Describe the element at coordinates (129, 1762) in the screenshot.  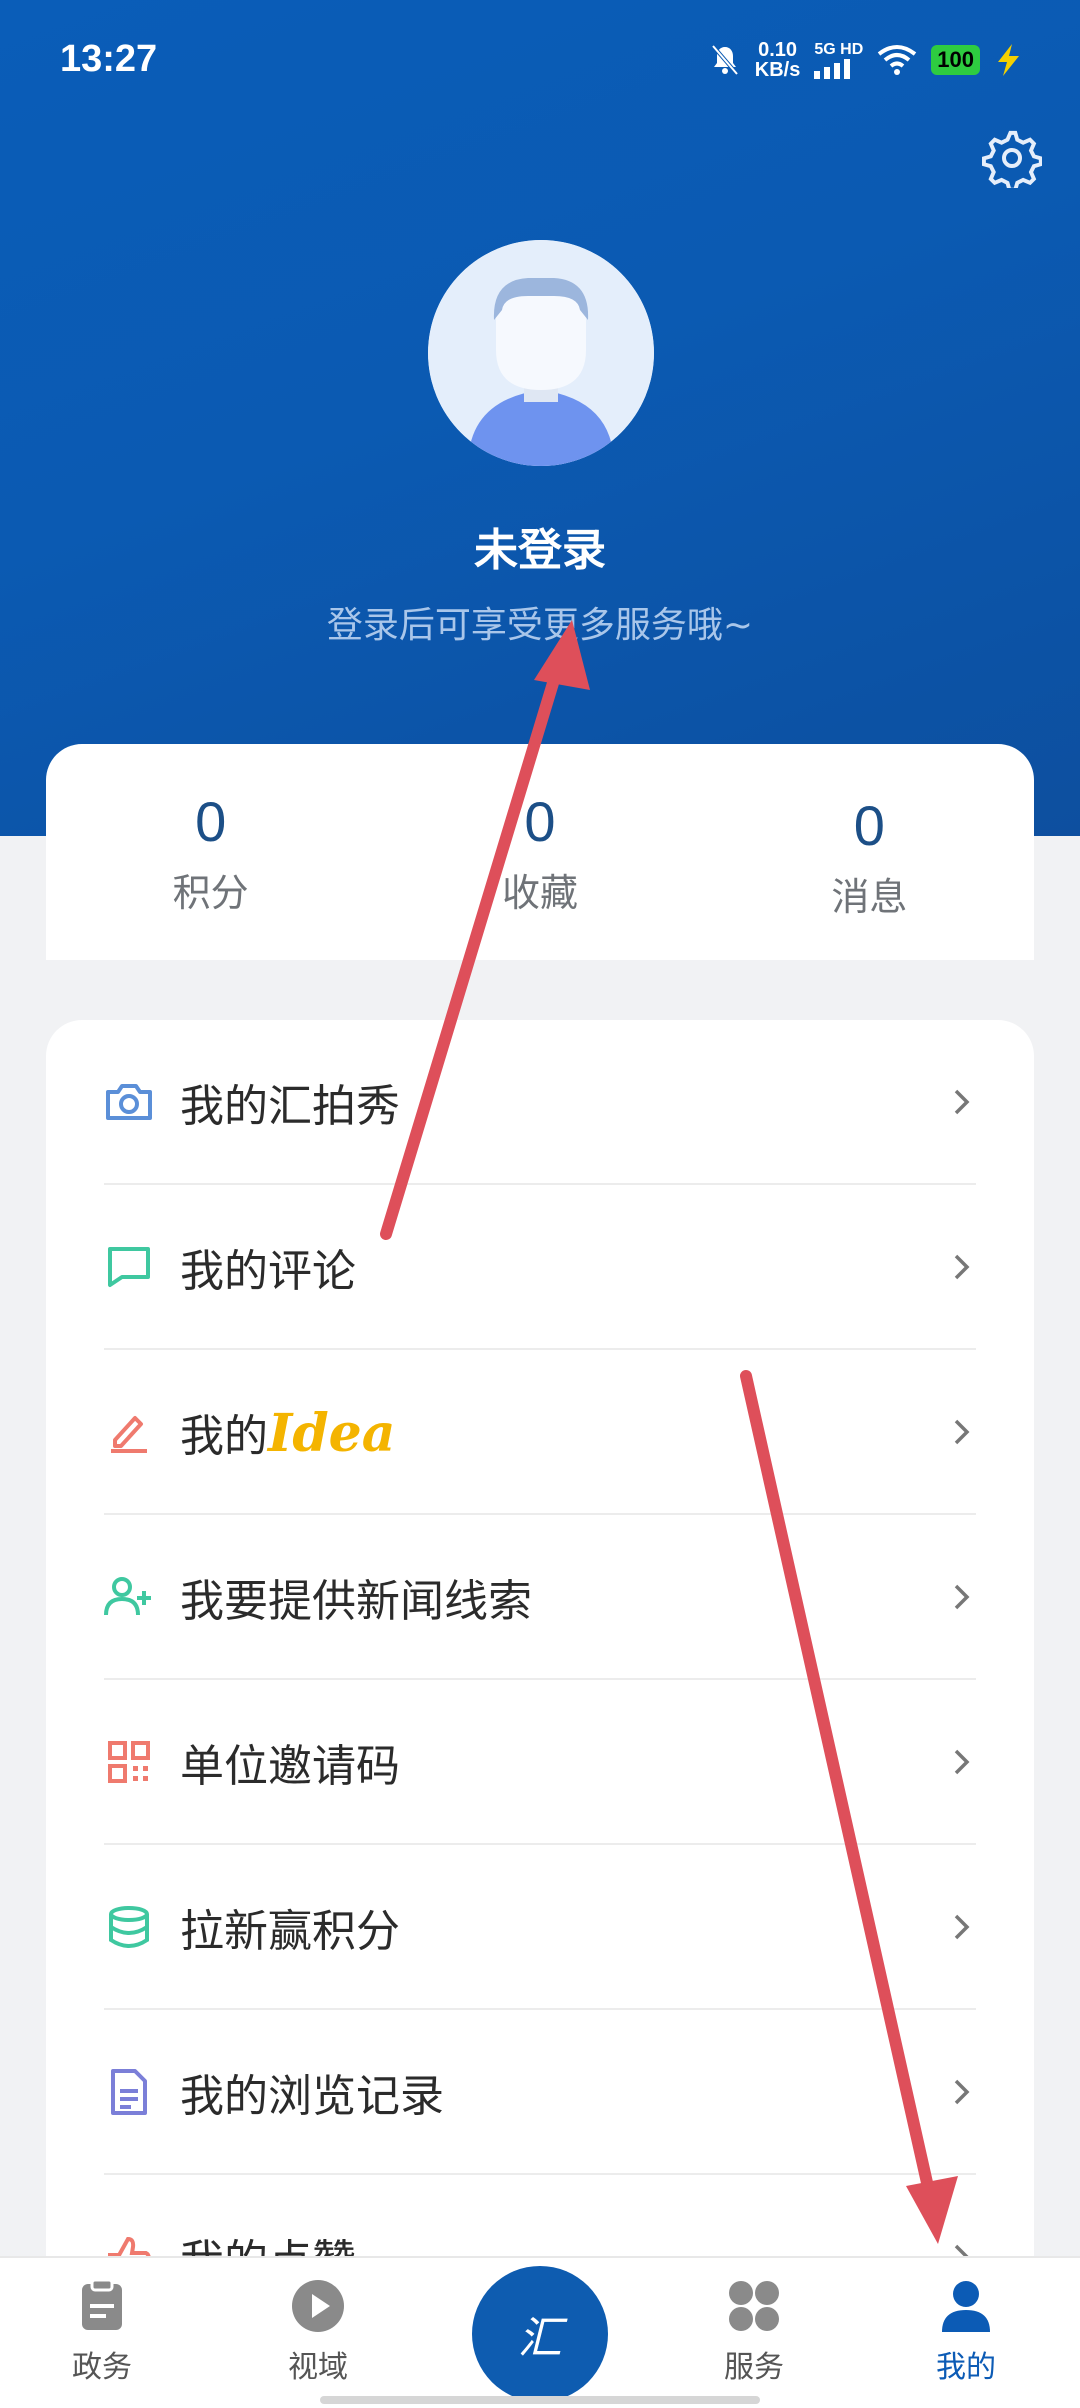
I see `qr-code-icon` at that location.